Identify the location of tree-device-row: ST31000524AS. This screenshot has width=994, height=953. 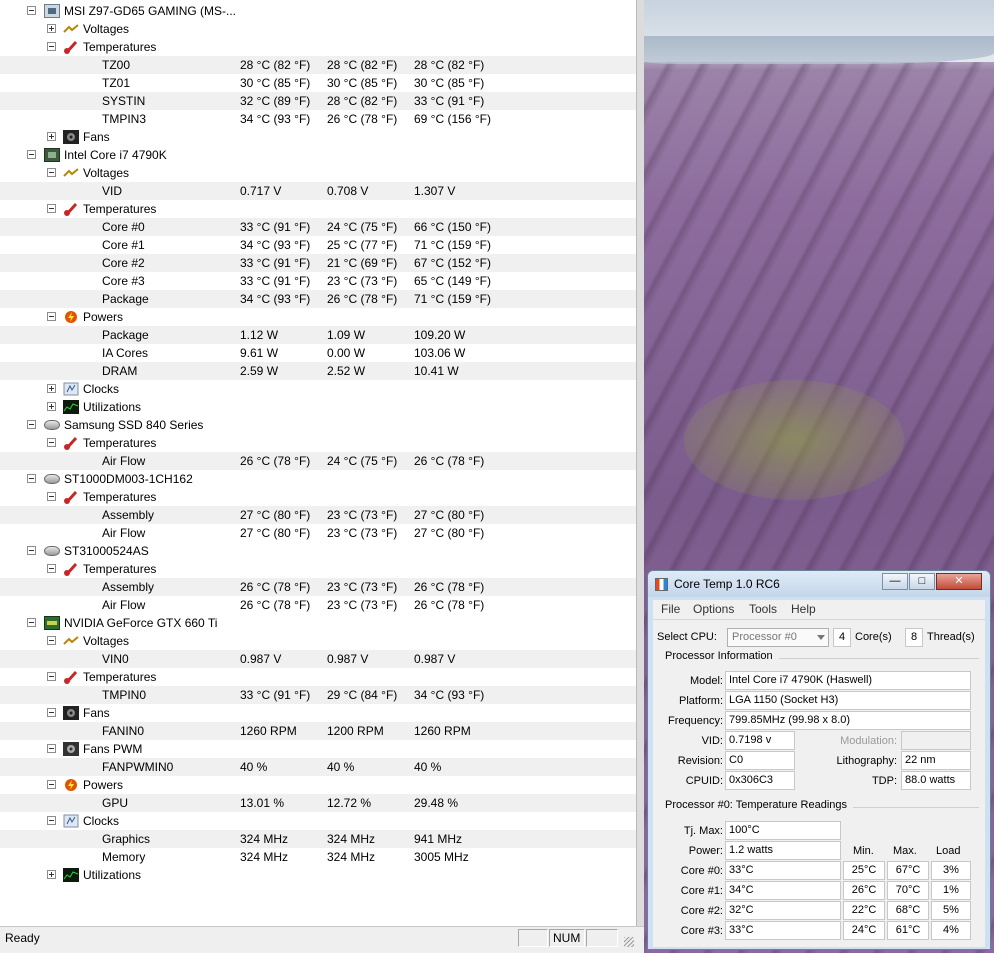
(318, 551).